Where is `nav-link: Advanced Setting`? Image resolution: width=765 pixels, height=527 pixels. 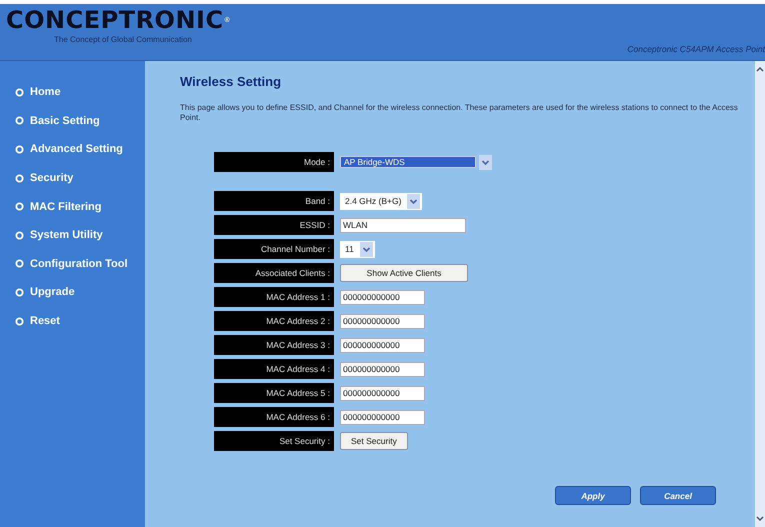
nav-link: Advanced Setting is located at coordinates (72, 149).